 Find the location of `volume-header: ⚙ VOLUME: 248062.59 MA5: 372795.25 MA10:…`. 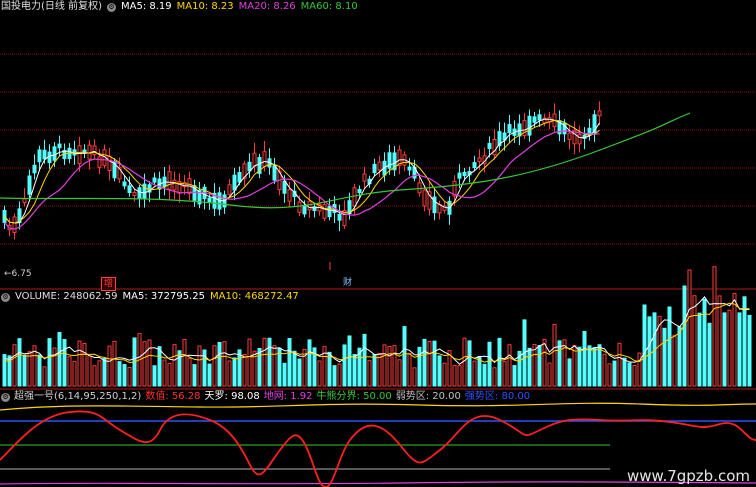

volume-header: ⚙ VOLUME: 248062.59 MA5: 372795.25 MA10:… is located at coordinates (149, 297).